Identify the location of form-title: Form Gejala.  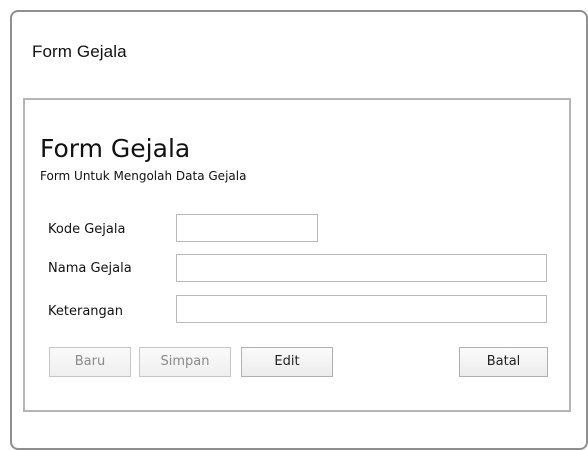
(115, 148).